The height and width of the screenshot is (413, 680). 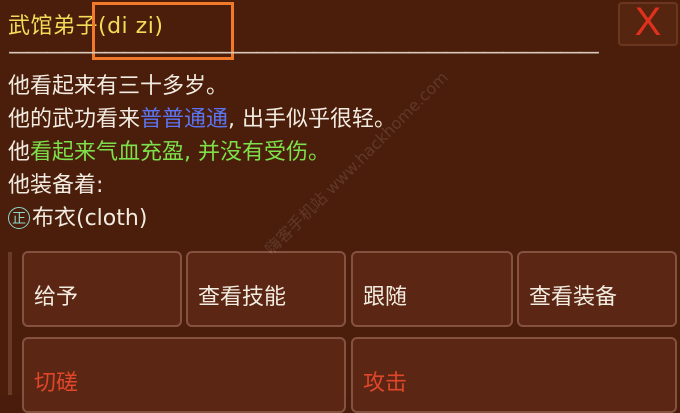 I want to click on scroll-indicator, so click(x=10, y=323).